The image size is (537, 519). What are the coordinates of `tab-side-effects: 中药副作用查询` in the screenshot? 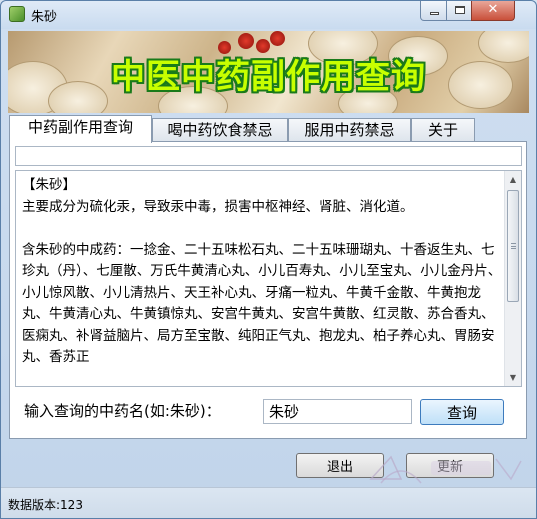 It's located at (80, 129).